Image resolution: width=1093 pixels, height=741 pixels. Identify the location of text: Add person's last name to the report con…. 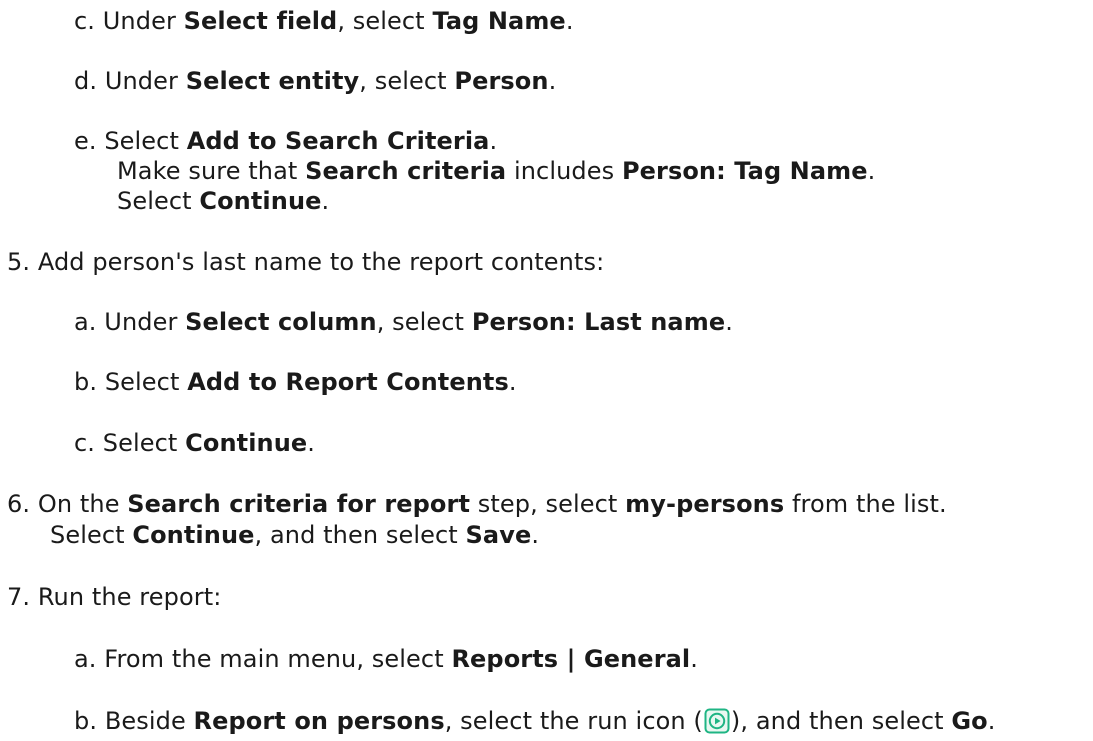
(321, 262).